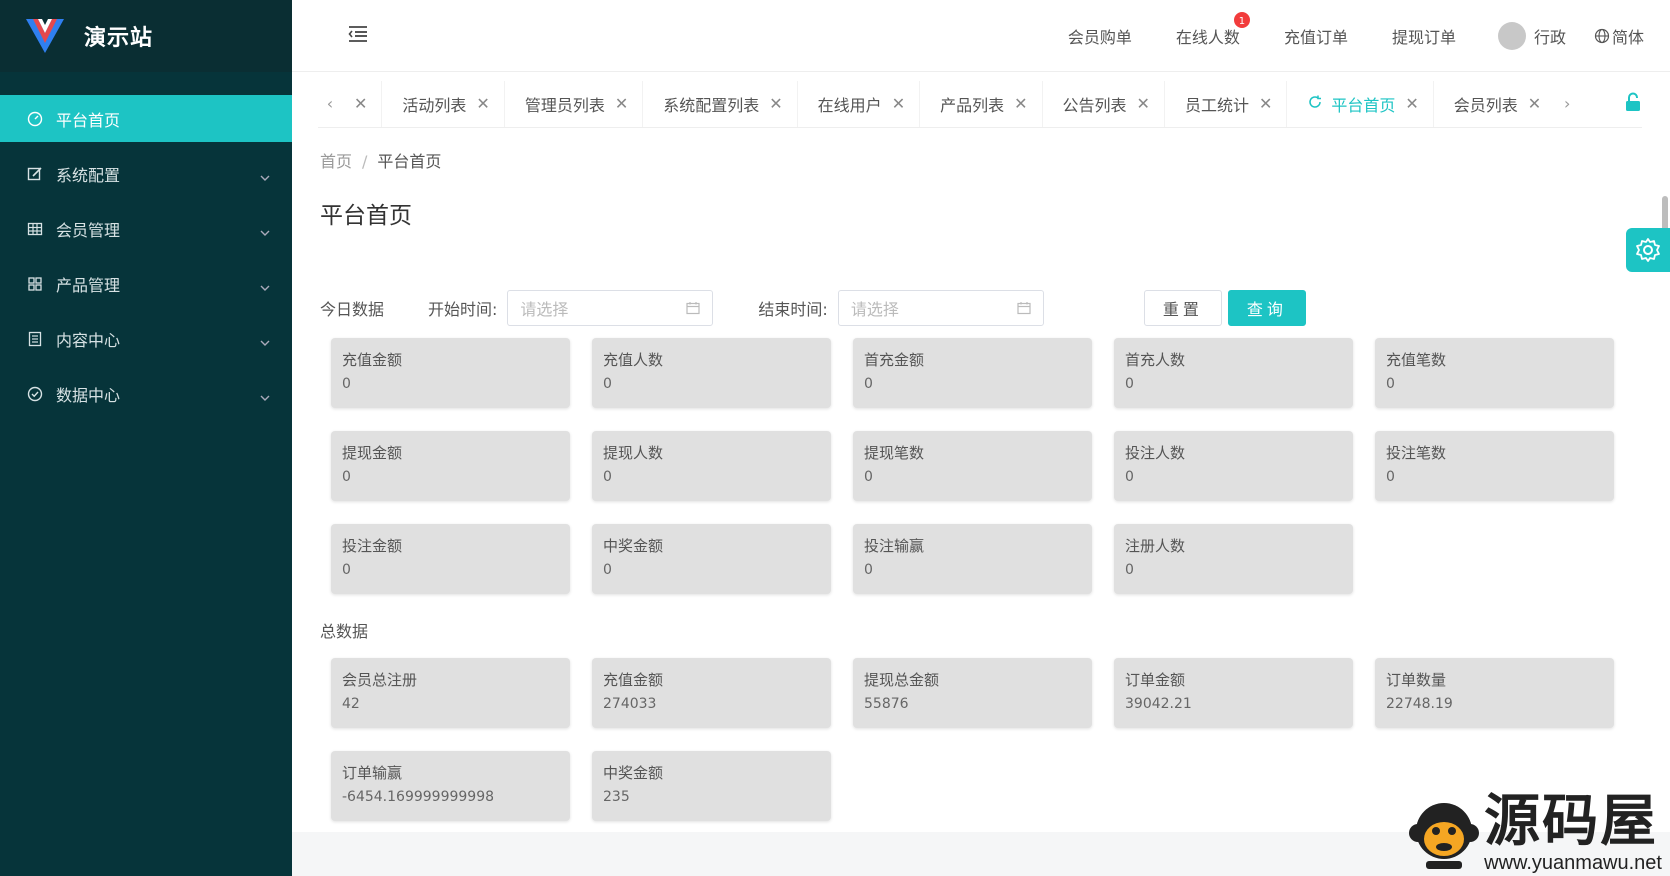  What do you see at coordinates (972, 559) in the screenshot?
I see `stat-card: 投注输赢 0` at bounding box center [972, 559].